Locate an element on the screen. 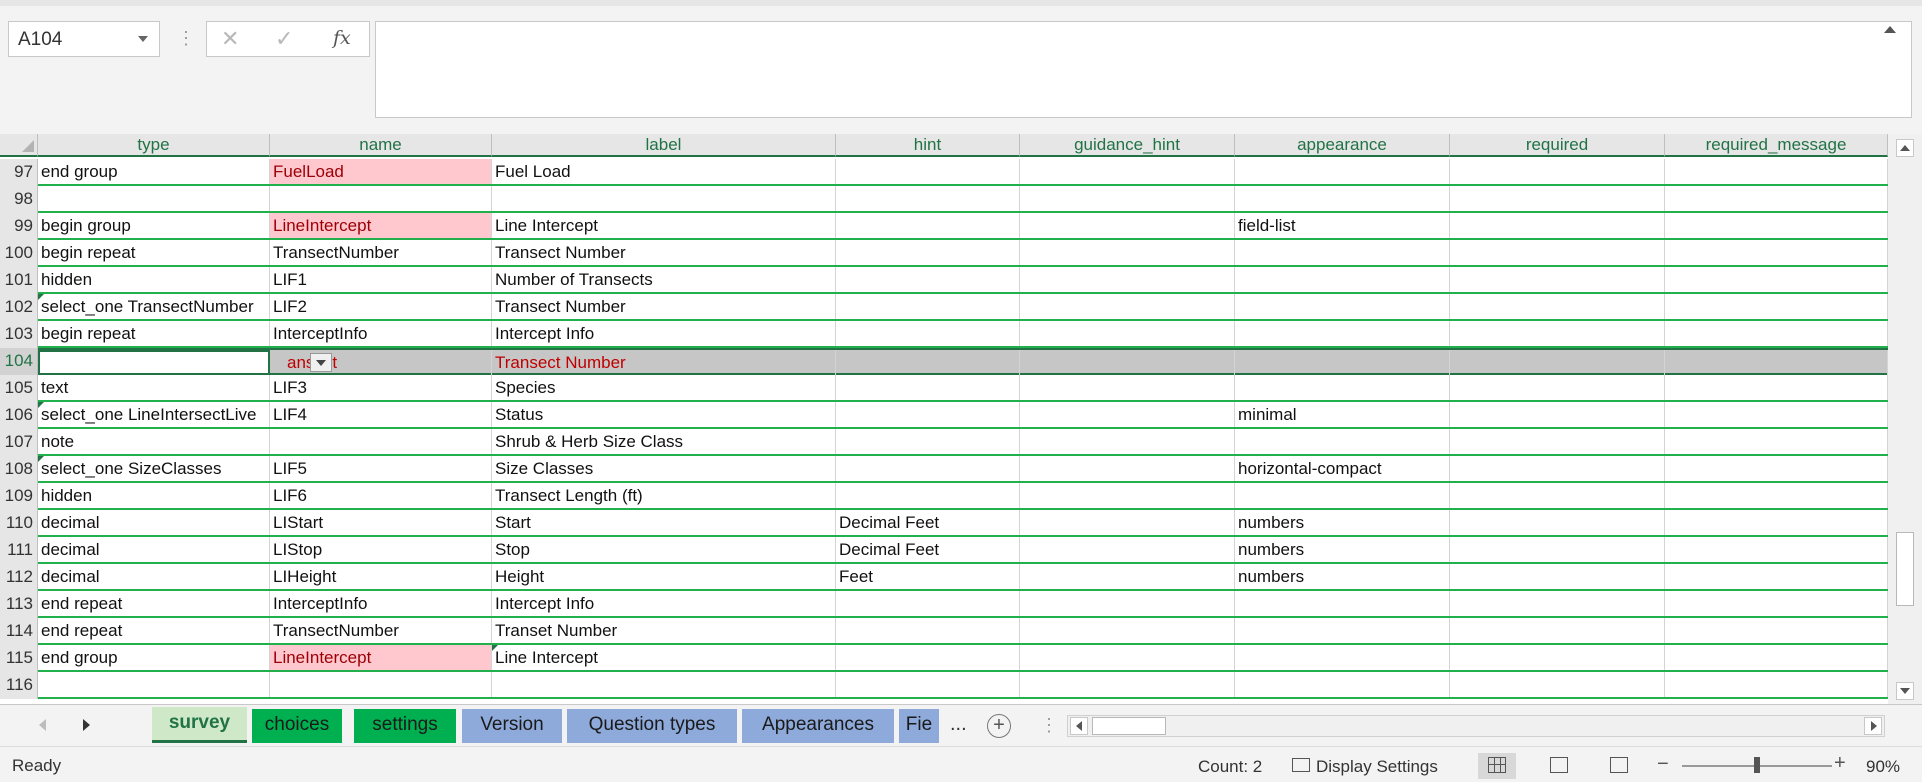  cell-name: LineIntercept is located at coordinates (381, 225).